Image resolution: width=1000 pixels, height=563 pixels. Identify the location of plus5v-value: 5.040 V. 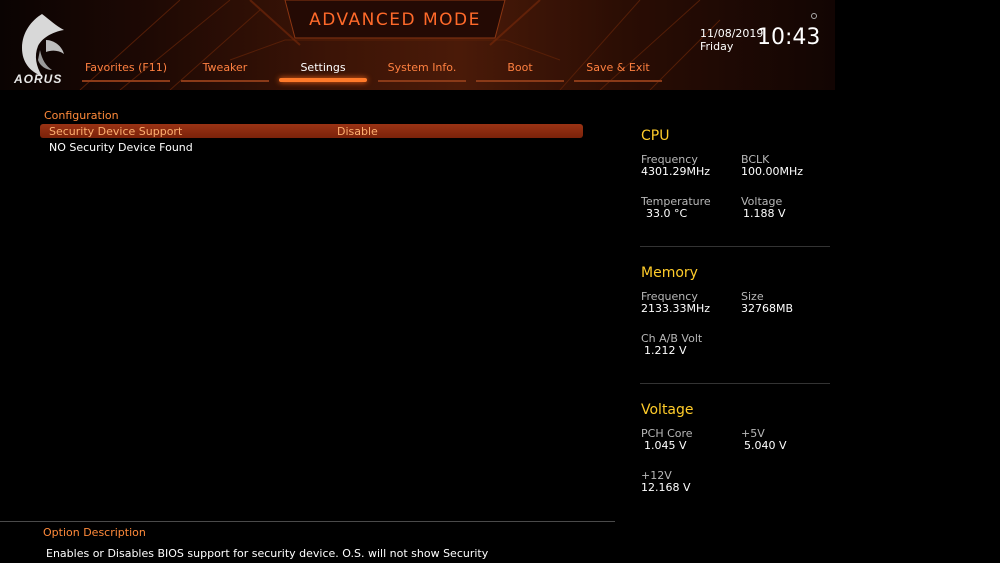
(765, 445).